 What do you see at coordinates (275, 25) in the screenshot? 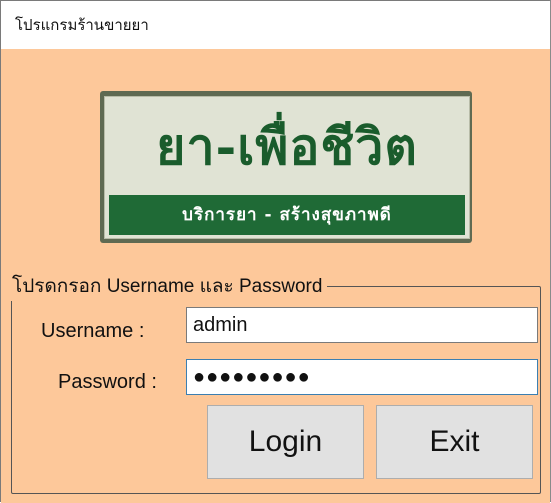
I see `title-bar: โปรแกรมร้านขายยา` at bounding box center [275, 25].